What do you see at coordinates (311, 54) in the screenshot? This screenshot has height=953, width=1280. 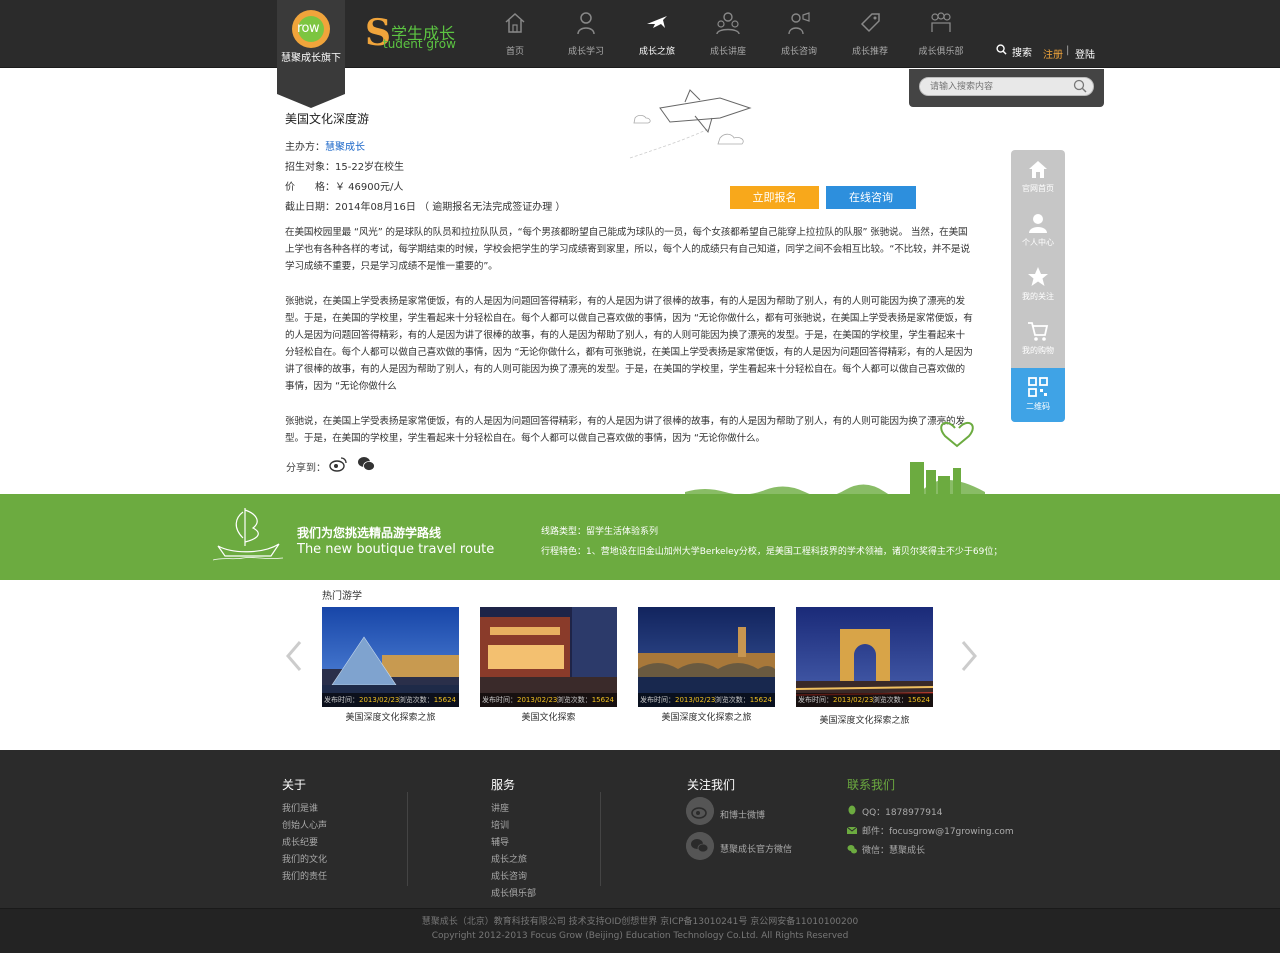 I see `logo-badge: row 慧聚成长旗下` at bounding box center [311, 54].